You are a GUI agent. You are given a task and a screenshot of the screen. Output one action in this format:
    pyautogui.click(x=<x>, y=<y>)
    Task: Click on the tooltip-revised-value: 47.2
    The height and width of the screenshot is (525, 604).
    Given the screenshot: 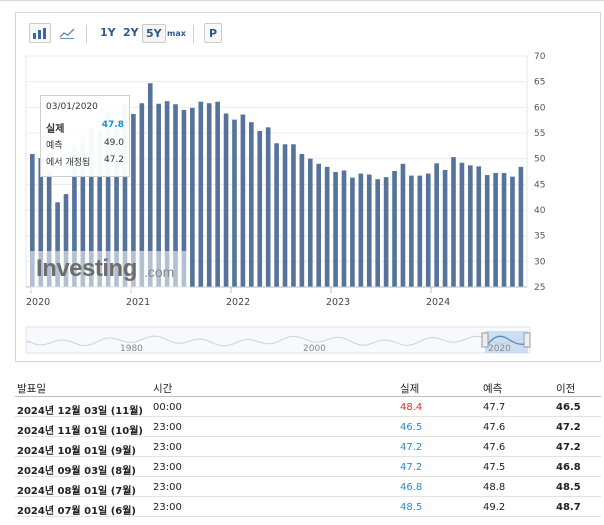 What is the action you would take?
    pyautogui.click(x=113, y=160)
    